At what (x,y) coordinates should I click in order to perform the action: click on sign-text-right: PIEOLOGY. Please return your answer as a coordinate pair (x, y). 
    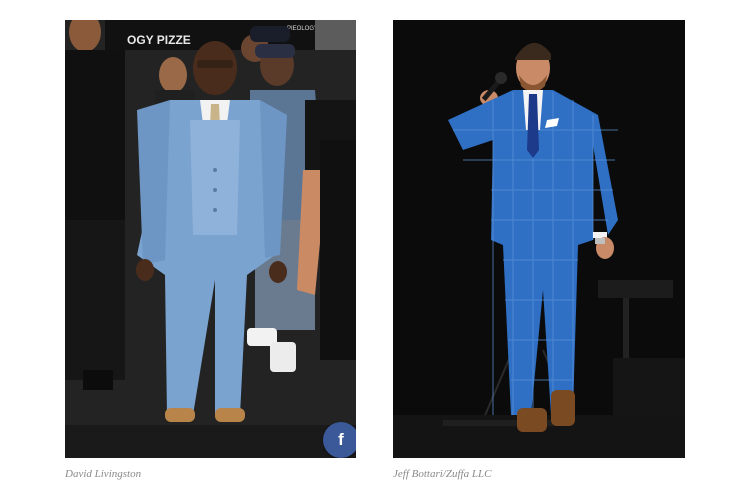
    Looking at the image, I should click on (302, 29).